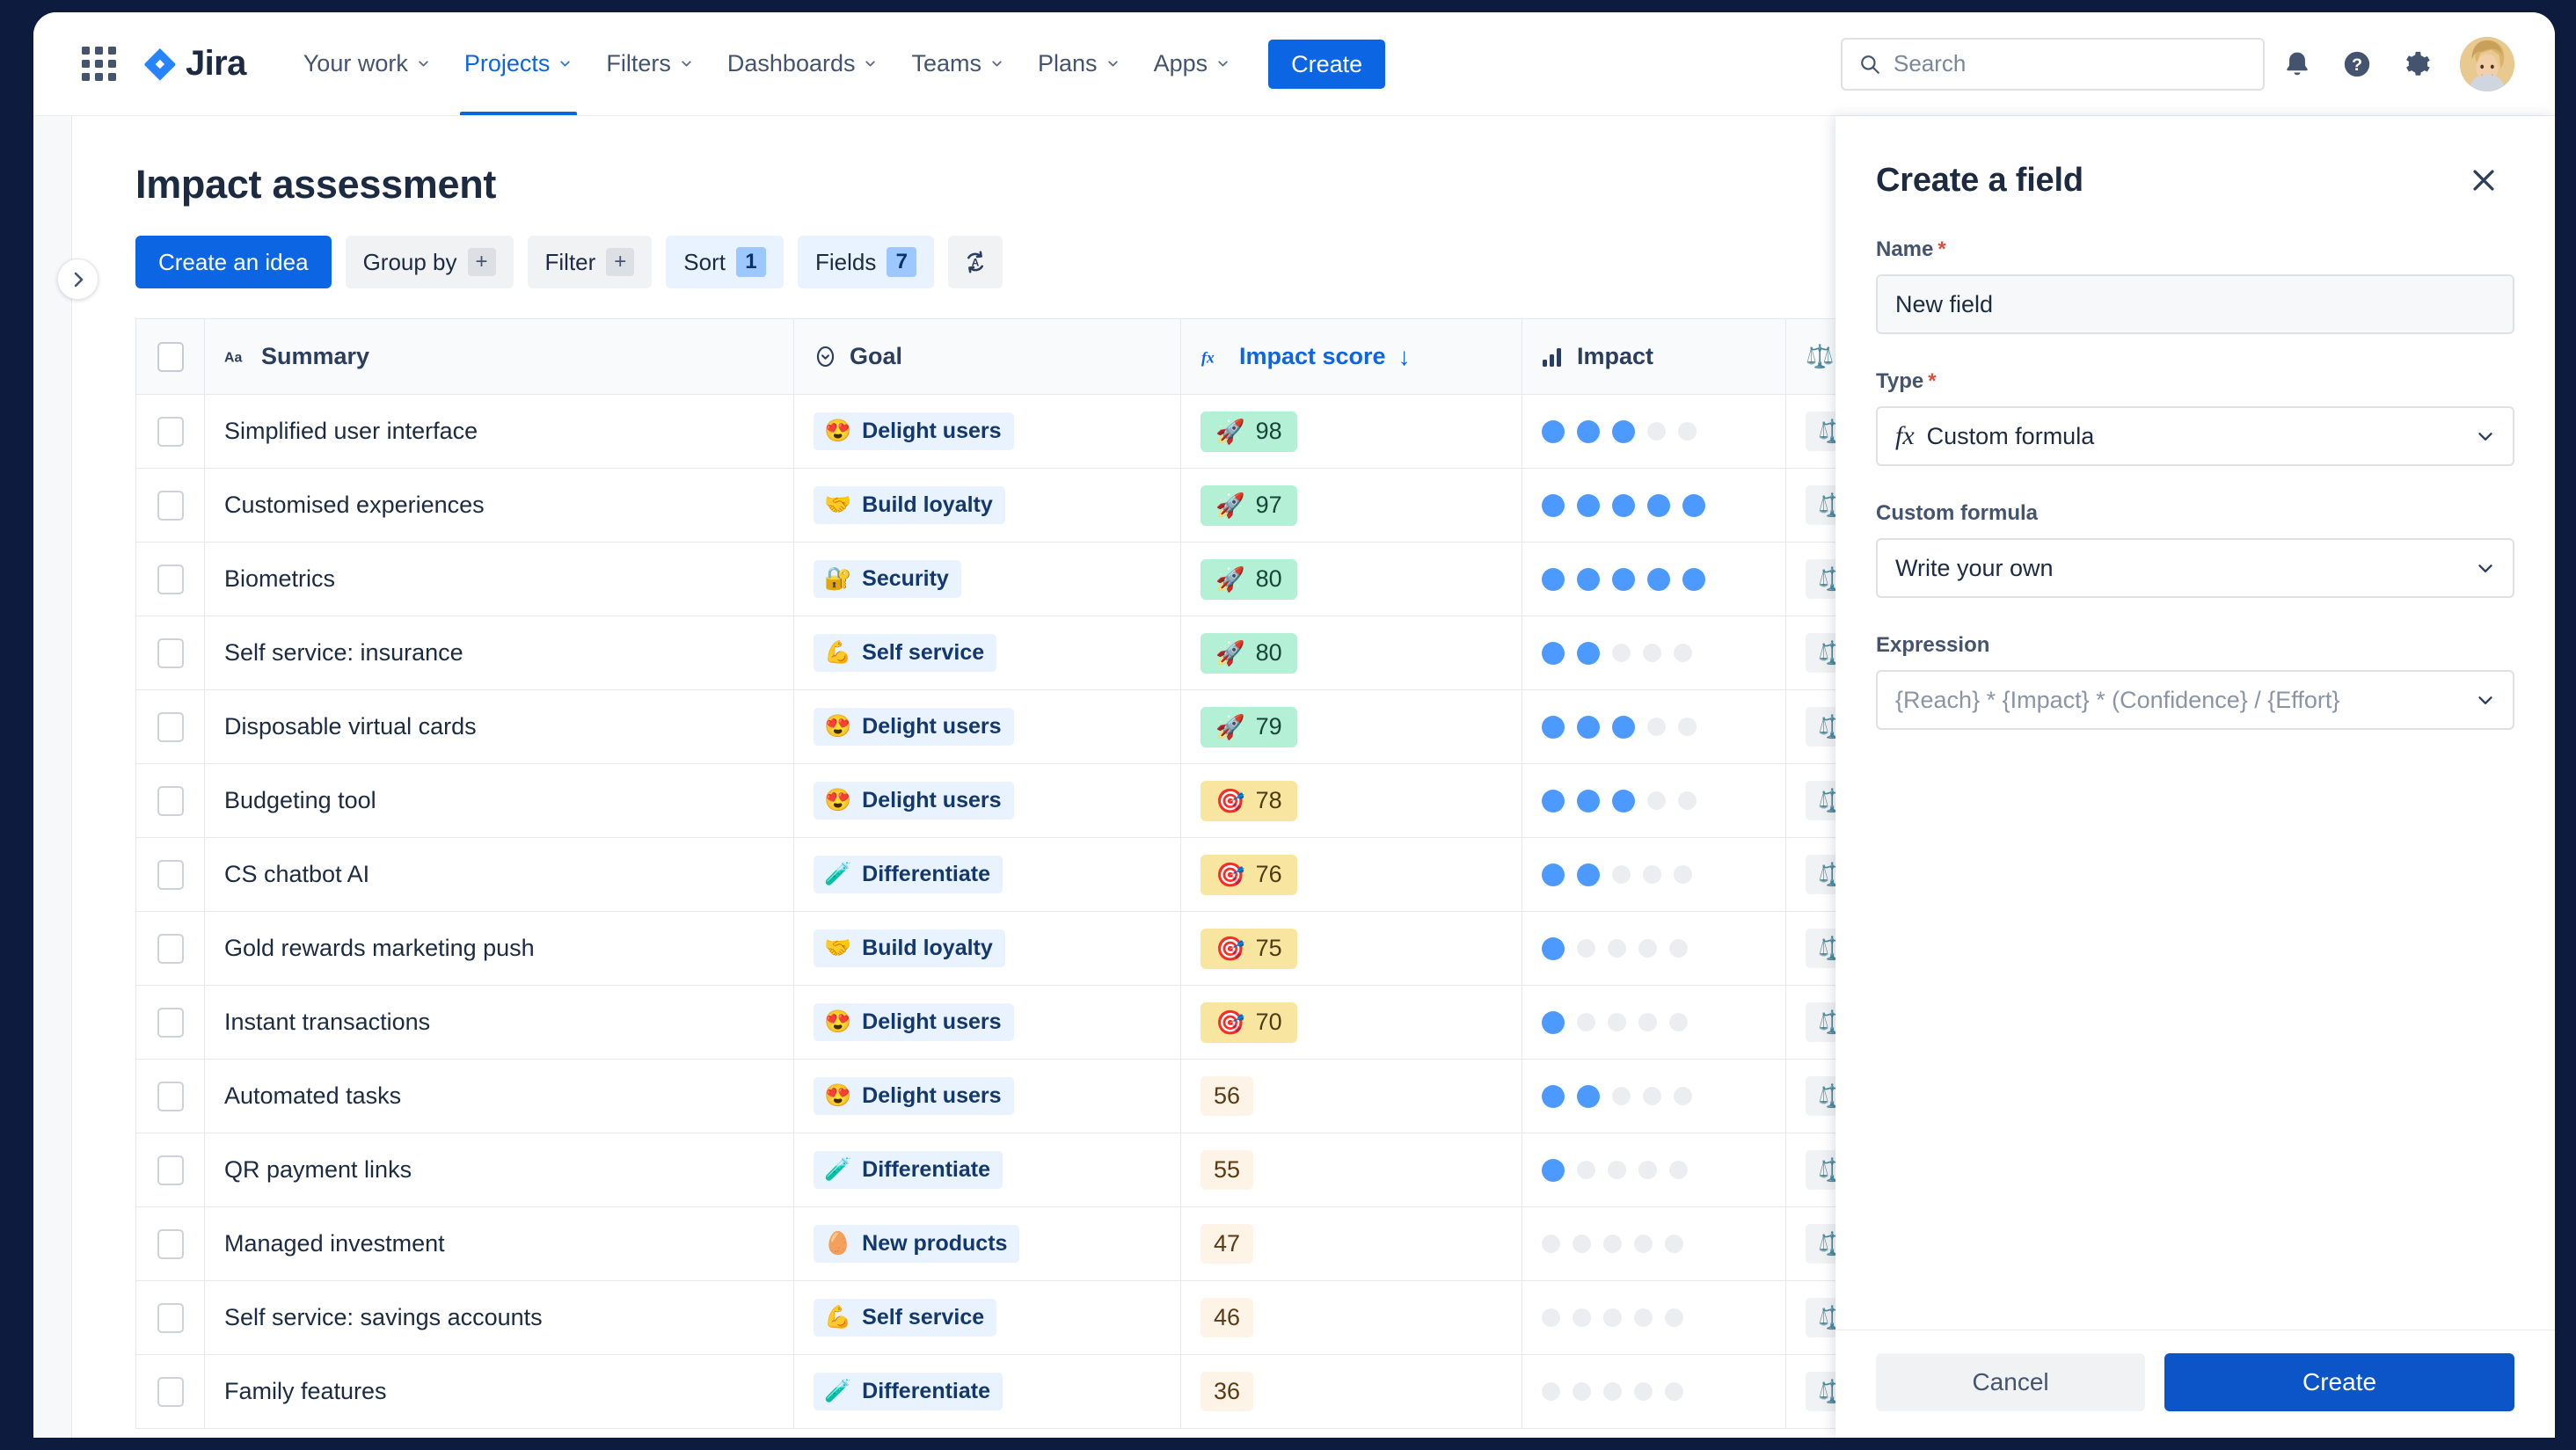  What do you see at coordinates (1351, 874) in the screenshot?
I see `impact-score-cell: 🎯 76` at bounding box center [1351, 874].